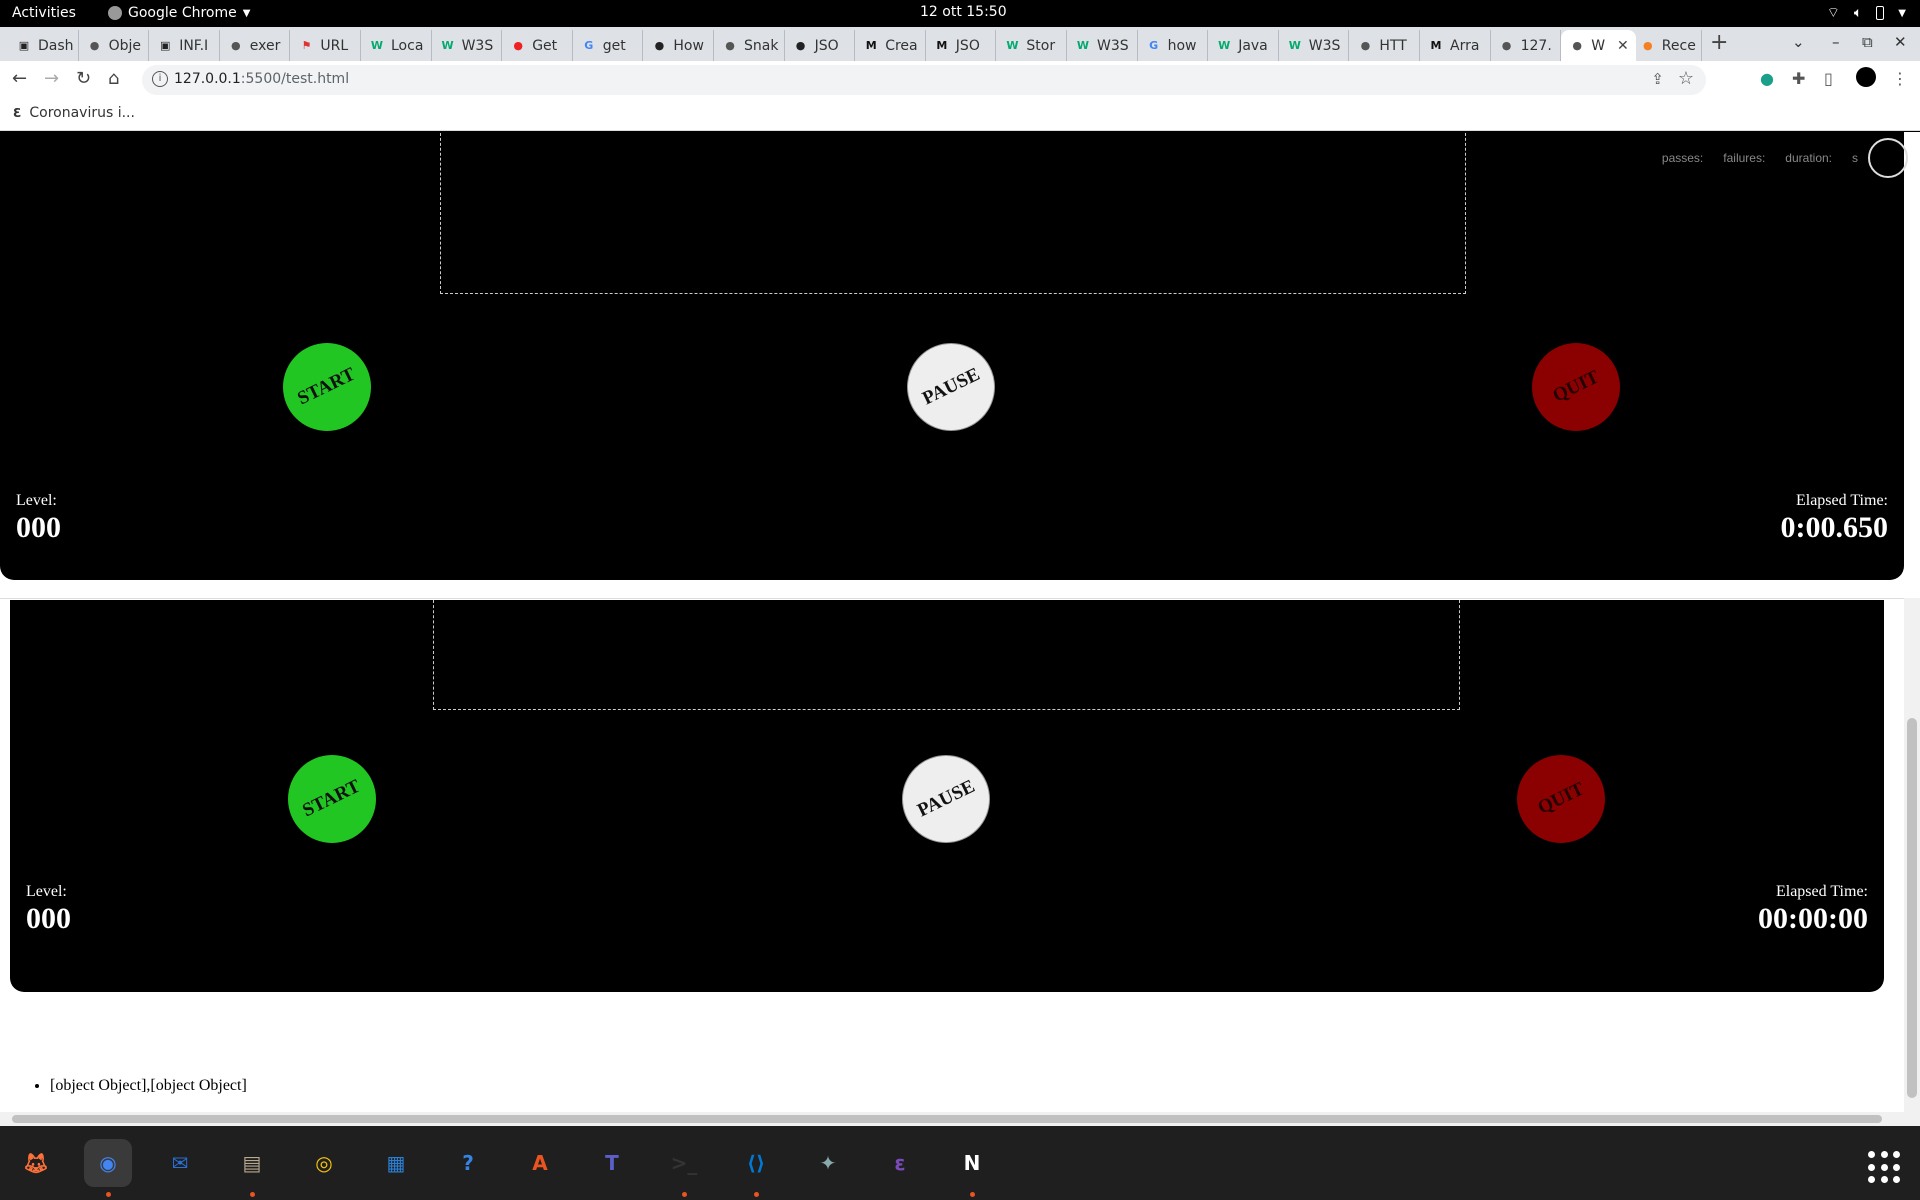  Describe the element at coordinates (540, 1163) in the screenshot. I see `software-icon: A` at that location.